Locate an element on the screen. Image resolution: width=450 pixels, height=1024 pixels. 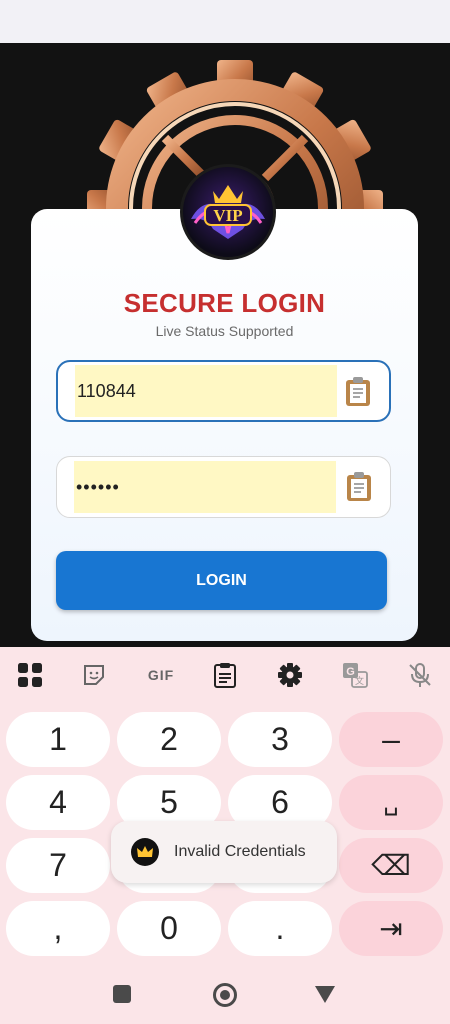
password-input is located at coordinates (205, 487).